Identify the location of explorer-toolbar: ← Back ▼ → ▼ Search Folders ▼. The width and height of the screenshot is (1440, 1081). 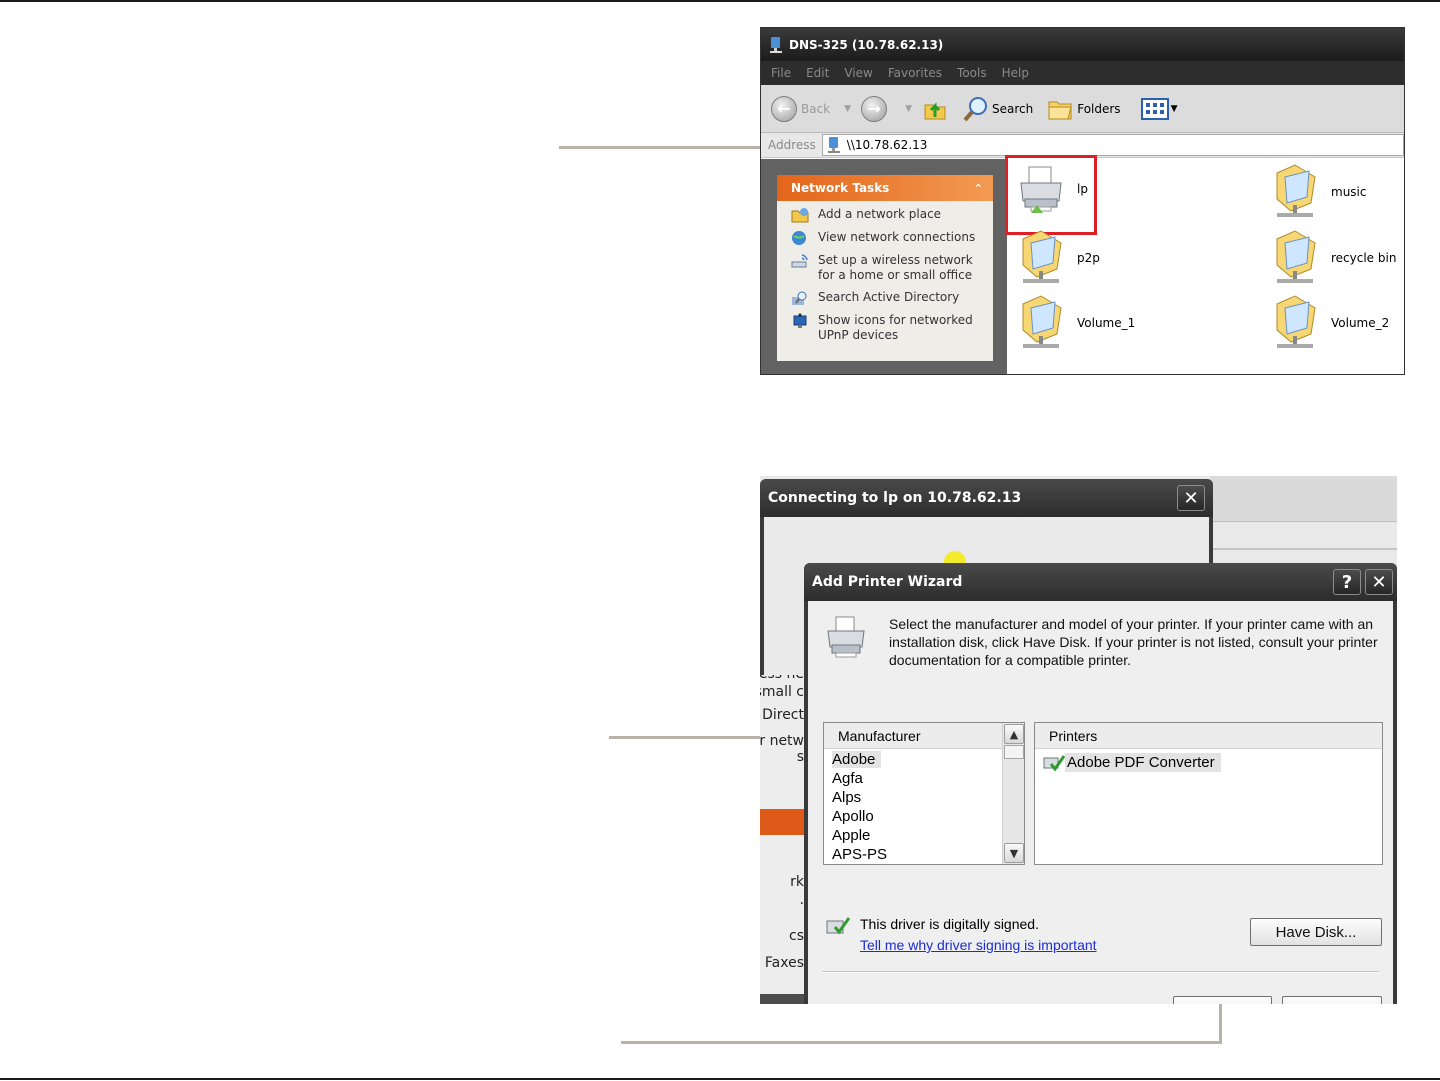
(1082, 109).